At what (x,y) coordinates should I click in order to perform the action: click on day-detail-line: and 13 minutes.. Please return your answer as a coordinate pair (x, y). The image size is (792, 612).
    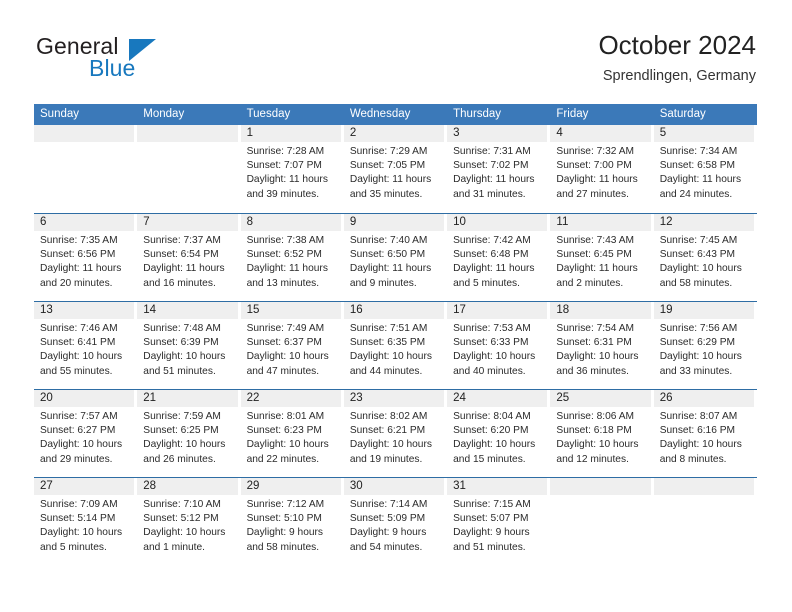
    Looking at the image, I should click on (283, 283).